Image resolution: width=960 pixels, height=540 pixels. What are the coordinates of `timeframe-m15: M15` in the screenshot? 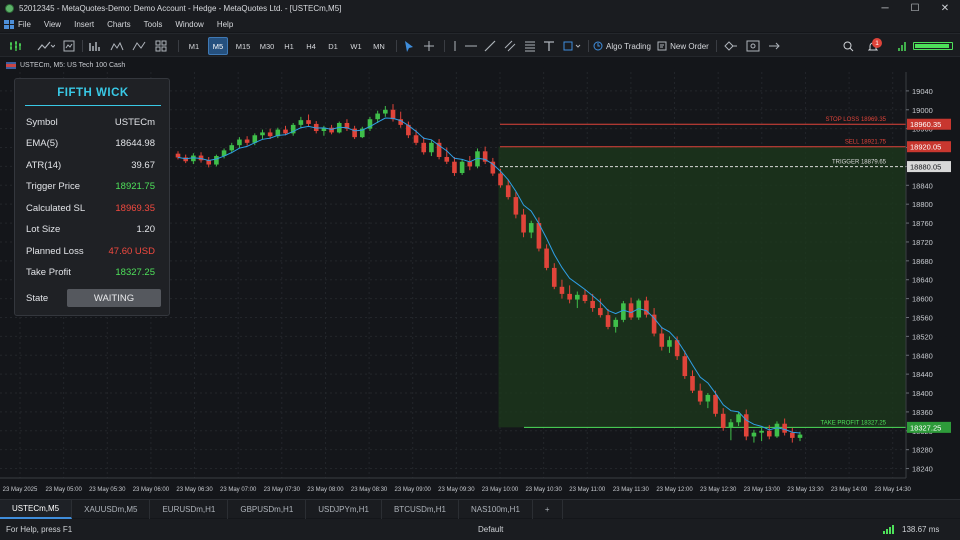 It's located at (243, 46).